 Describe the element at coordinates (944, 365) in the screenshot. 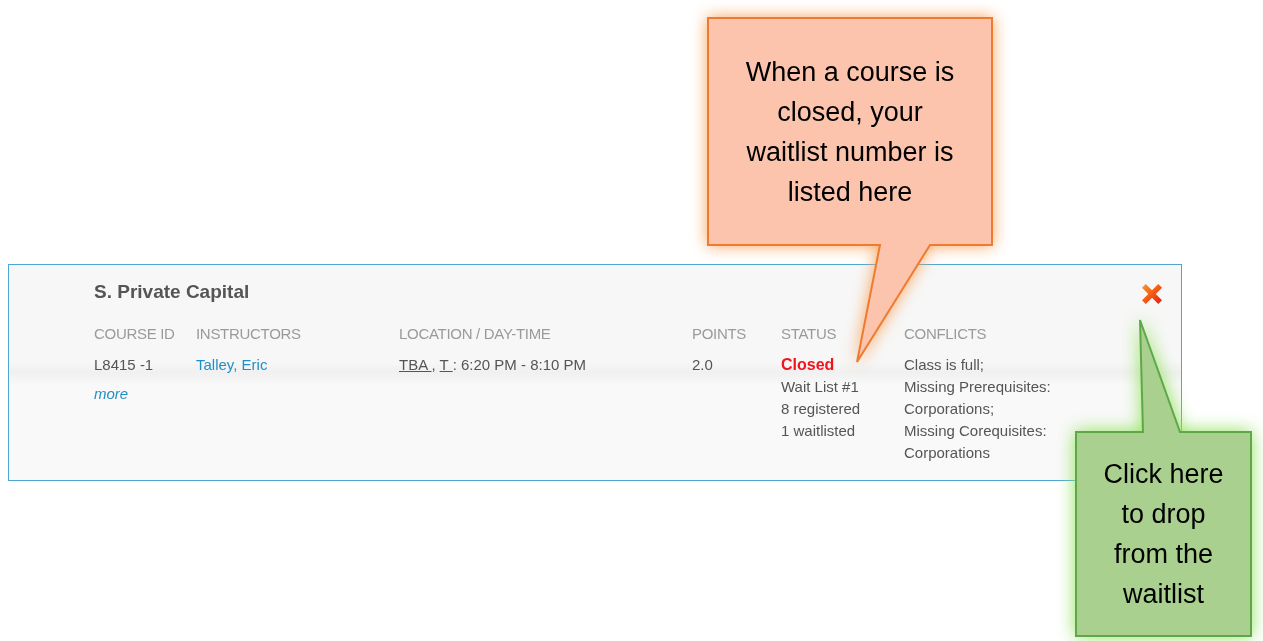

I see `conflict-text: Class is full;` at that location.